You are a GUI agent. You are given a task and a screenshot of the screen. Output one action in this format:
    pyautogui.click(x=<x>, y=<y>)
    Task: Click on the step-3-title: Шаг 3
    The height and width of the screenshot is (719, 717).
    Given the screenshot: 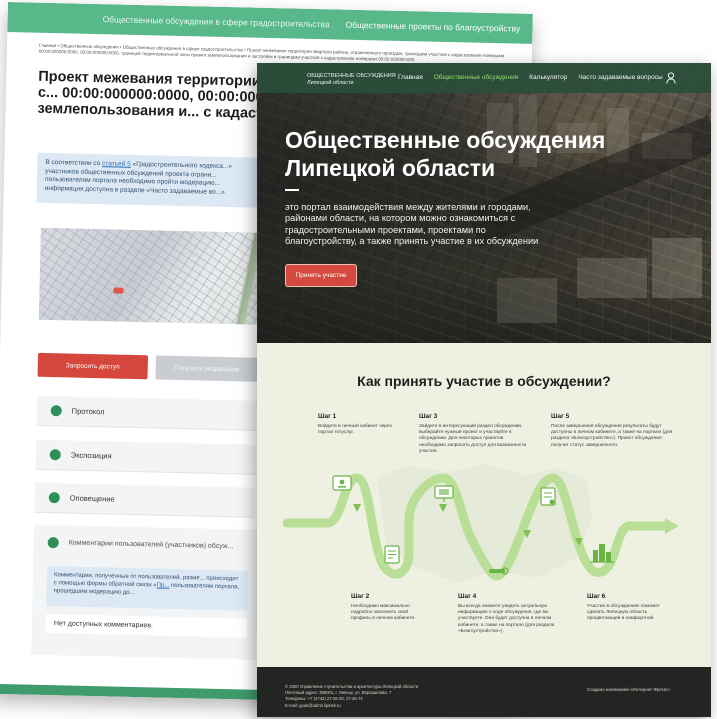 What is the action you would take?
    pyautogui.click(x=428, y=416)
    